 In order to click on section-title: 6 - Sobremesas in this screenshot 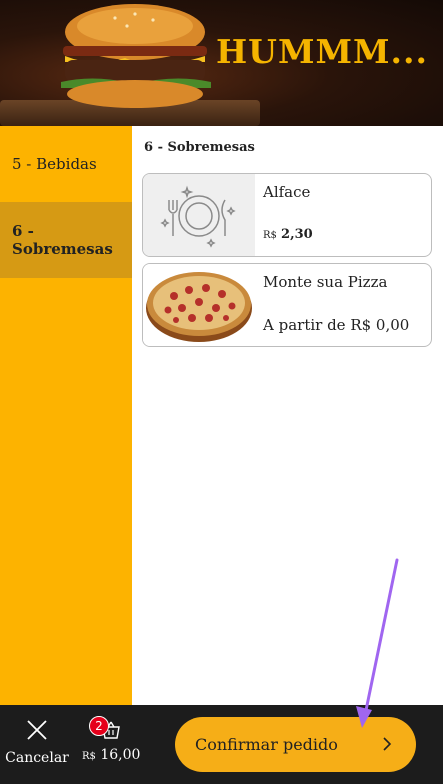, I will do `click(199, 147)`.